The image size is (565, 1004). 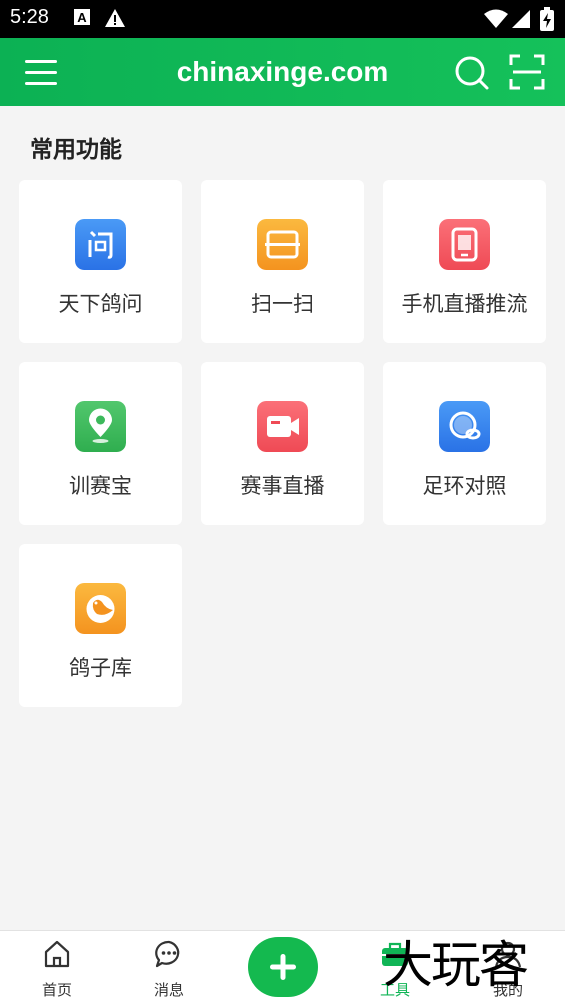 I want to click on tool-card-phone-stream: 手机直播推流, so click(x=464, y=261).